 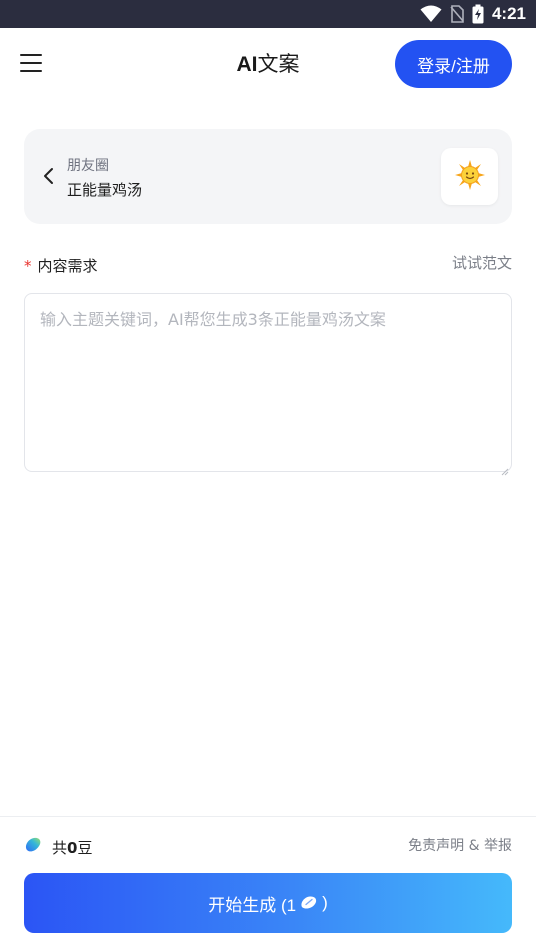 I want to click on template-name: 正能量鸡汤, so click(x=105, y=190).